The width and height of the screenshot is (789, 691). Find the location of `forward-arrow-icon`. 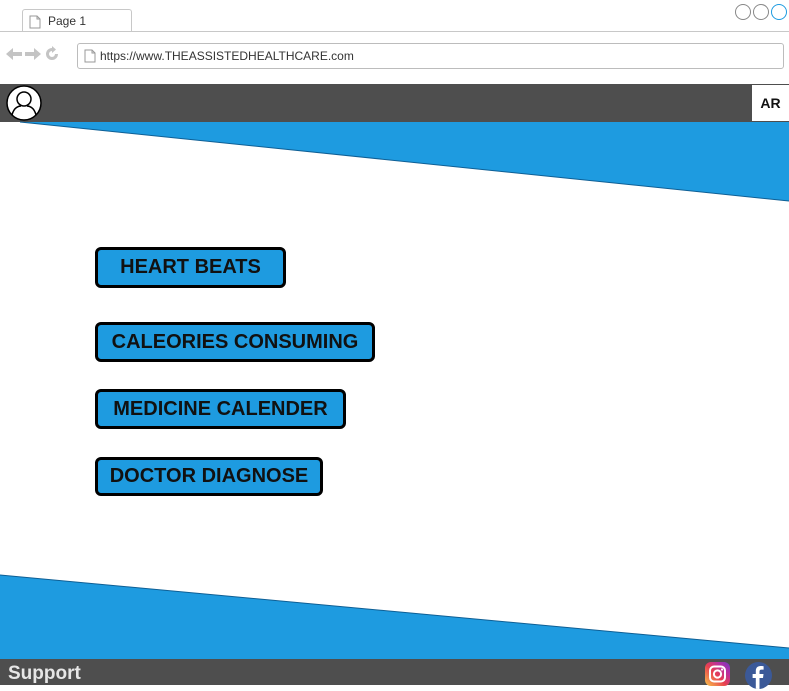

forward-arrow-icon is located at coordinates (33, 54).